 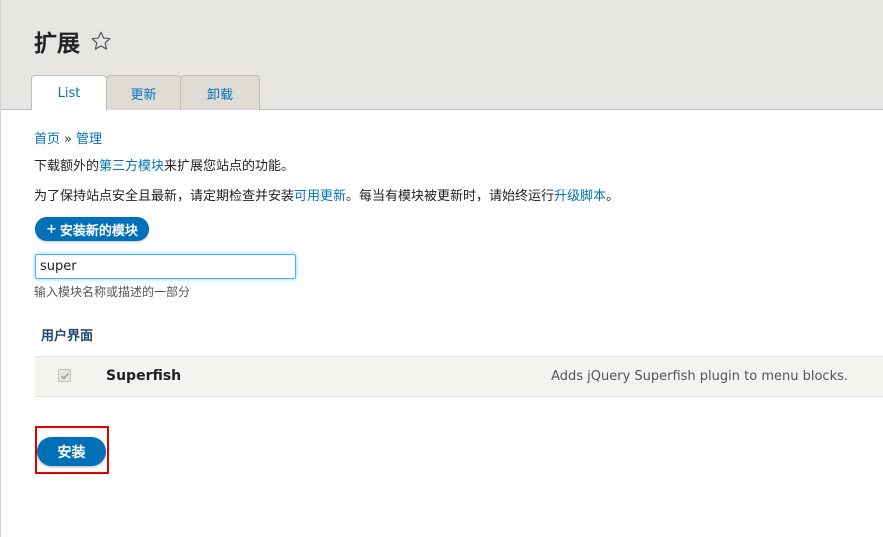 I want to click on page-title-wrap: 扩展, so click(x=73, y=41).